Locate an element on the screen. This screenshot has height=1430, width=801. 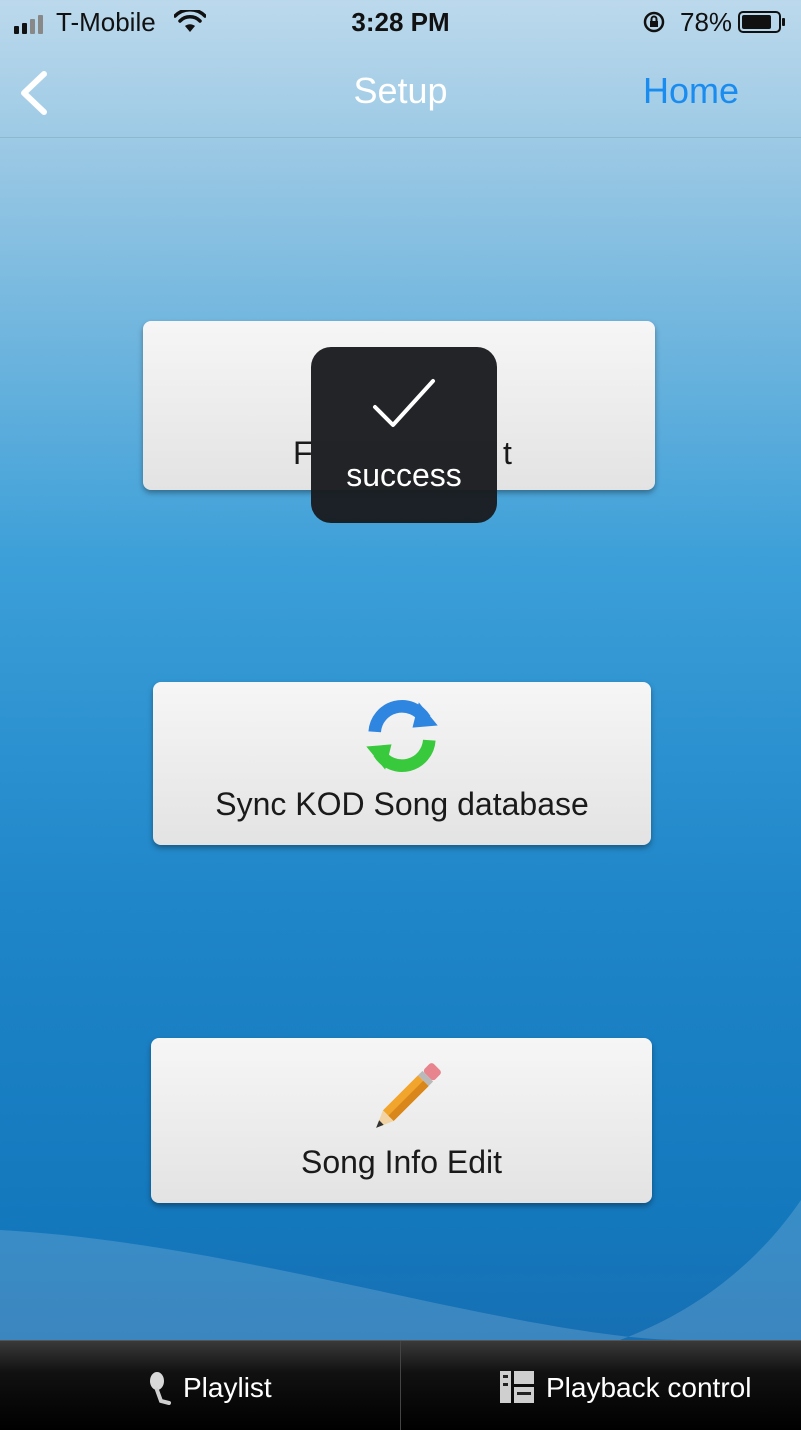
tab-playback-control: Playback control is located at coordinates (601, 1385).